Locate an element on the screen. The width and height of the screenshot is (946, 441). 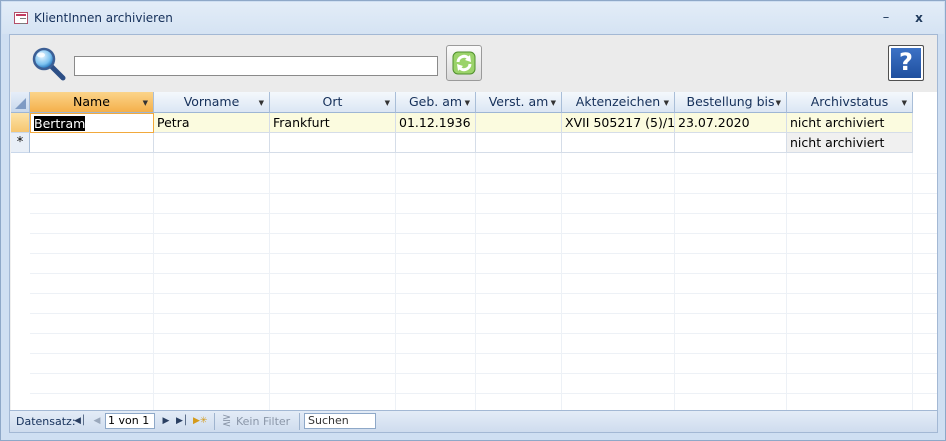
cell-aktenzeichen is located at coordinates (618, 143).